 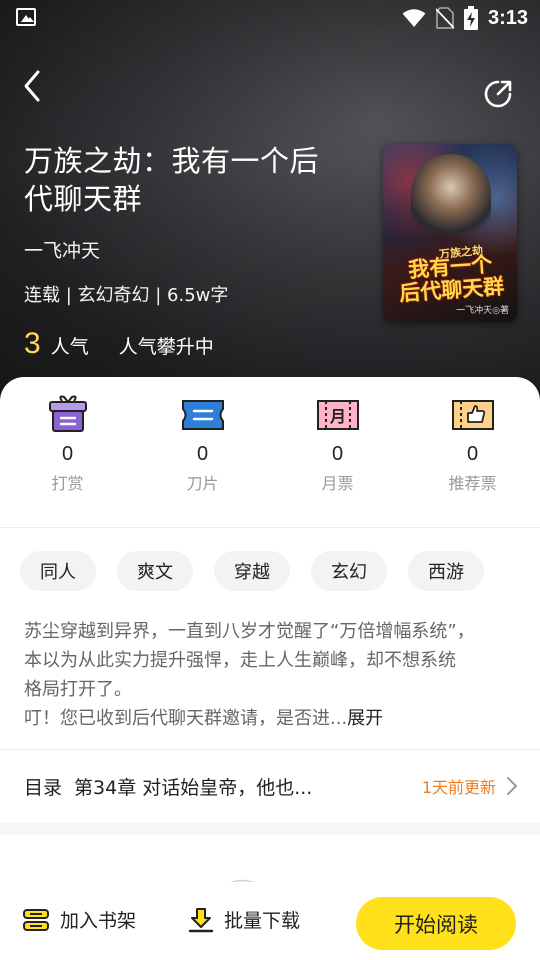 I want to click on thumbs-up-ticket-icon, so click(x=472, y=415).